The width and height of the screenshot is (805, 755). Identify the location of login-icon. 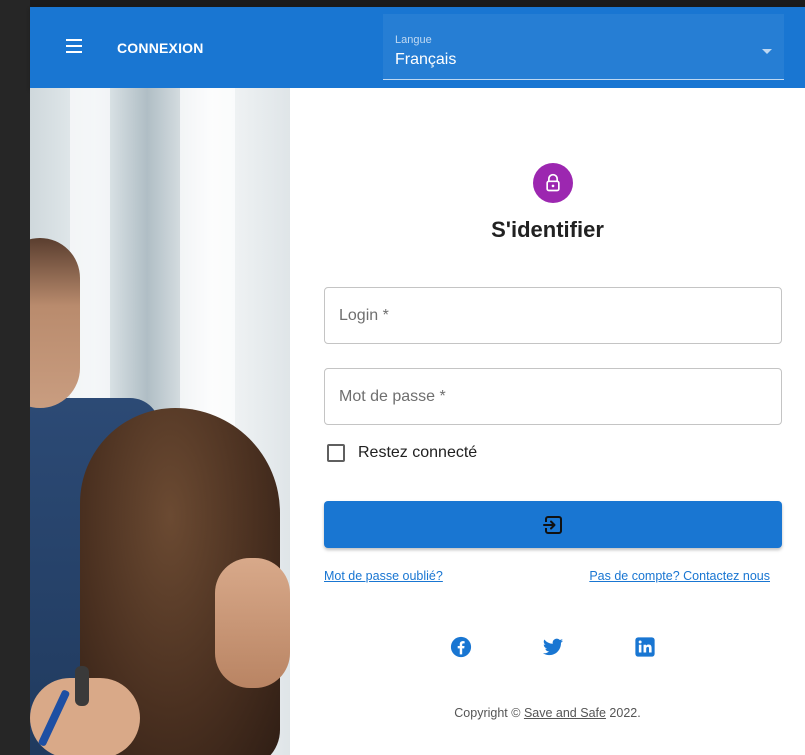
(552, 524).